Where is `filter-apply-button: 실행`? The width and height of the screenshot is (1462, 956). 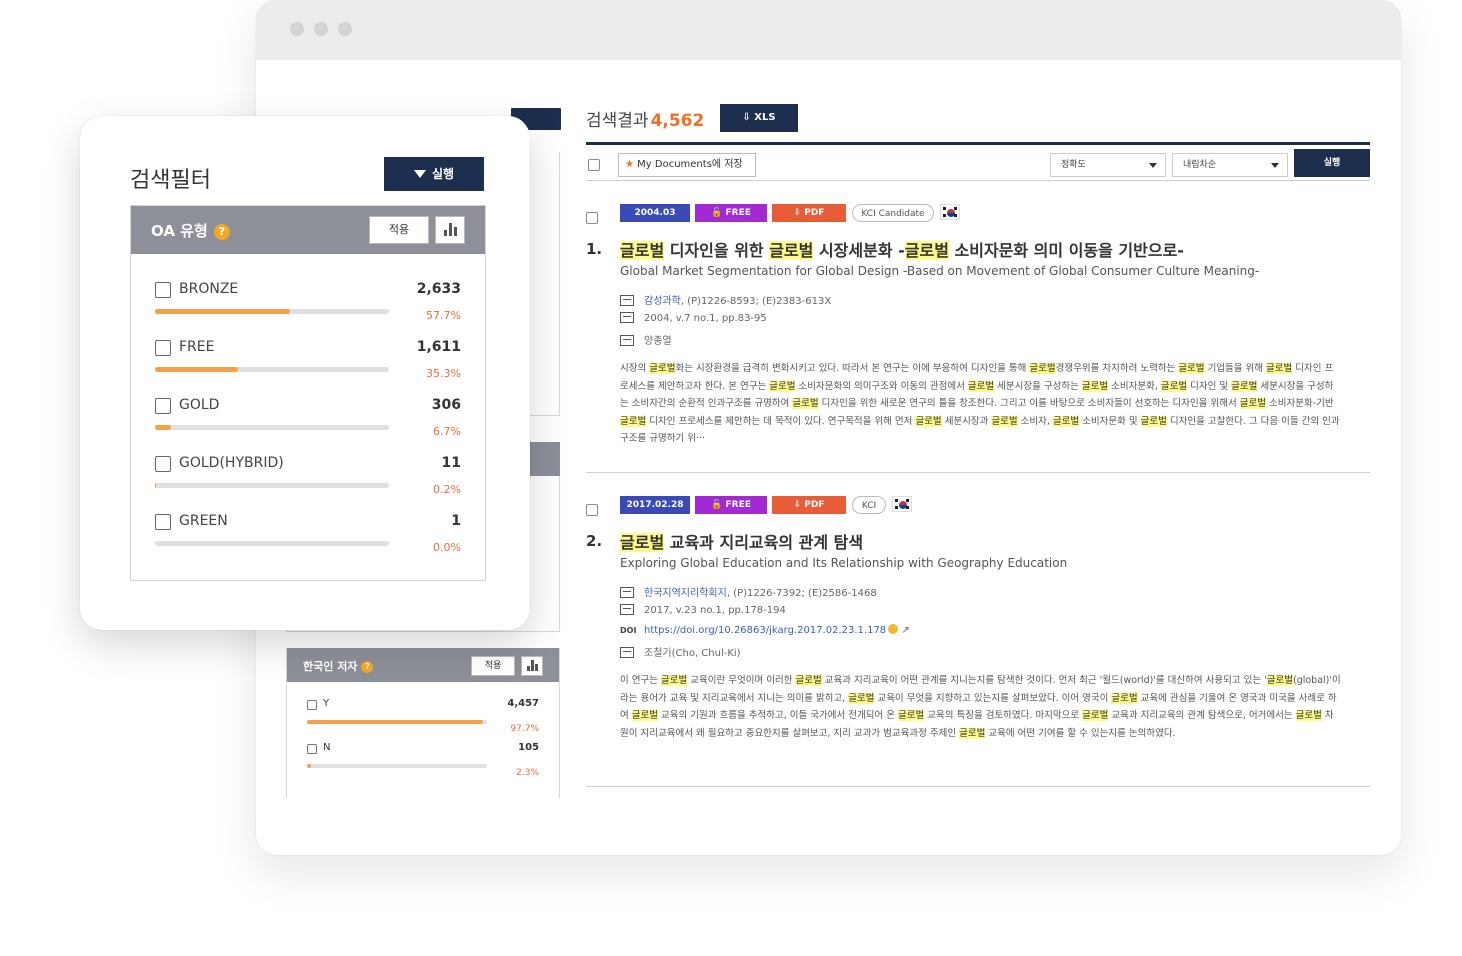
filter-apply-button: 실행 is located at coordinates (434, 174).